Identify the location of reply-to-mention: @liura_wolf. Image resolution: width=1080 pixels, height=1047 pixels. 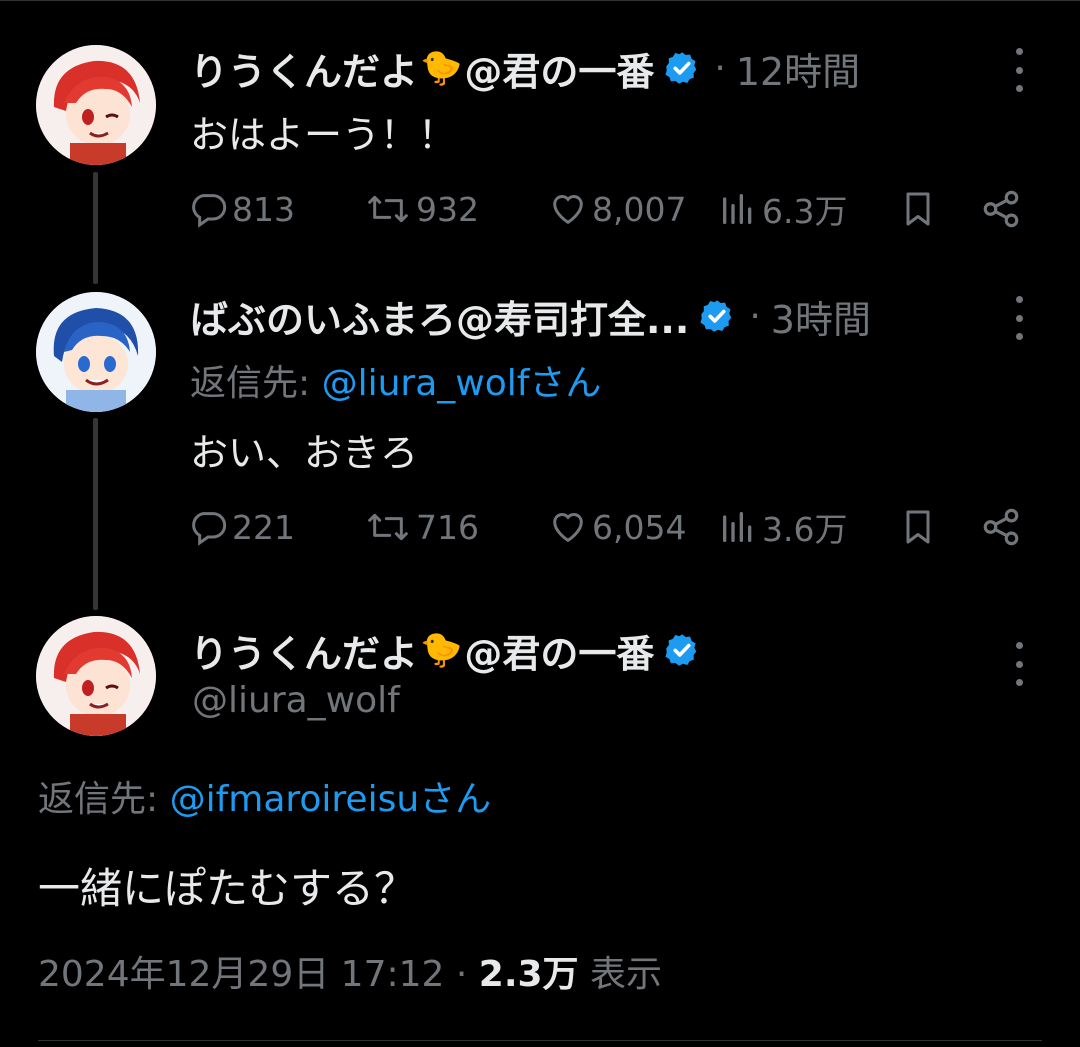
(426, 383).